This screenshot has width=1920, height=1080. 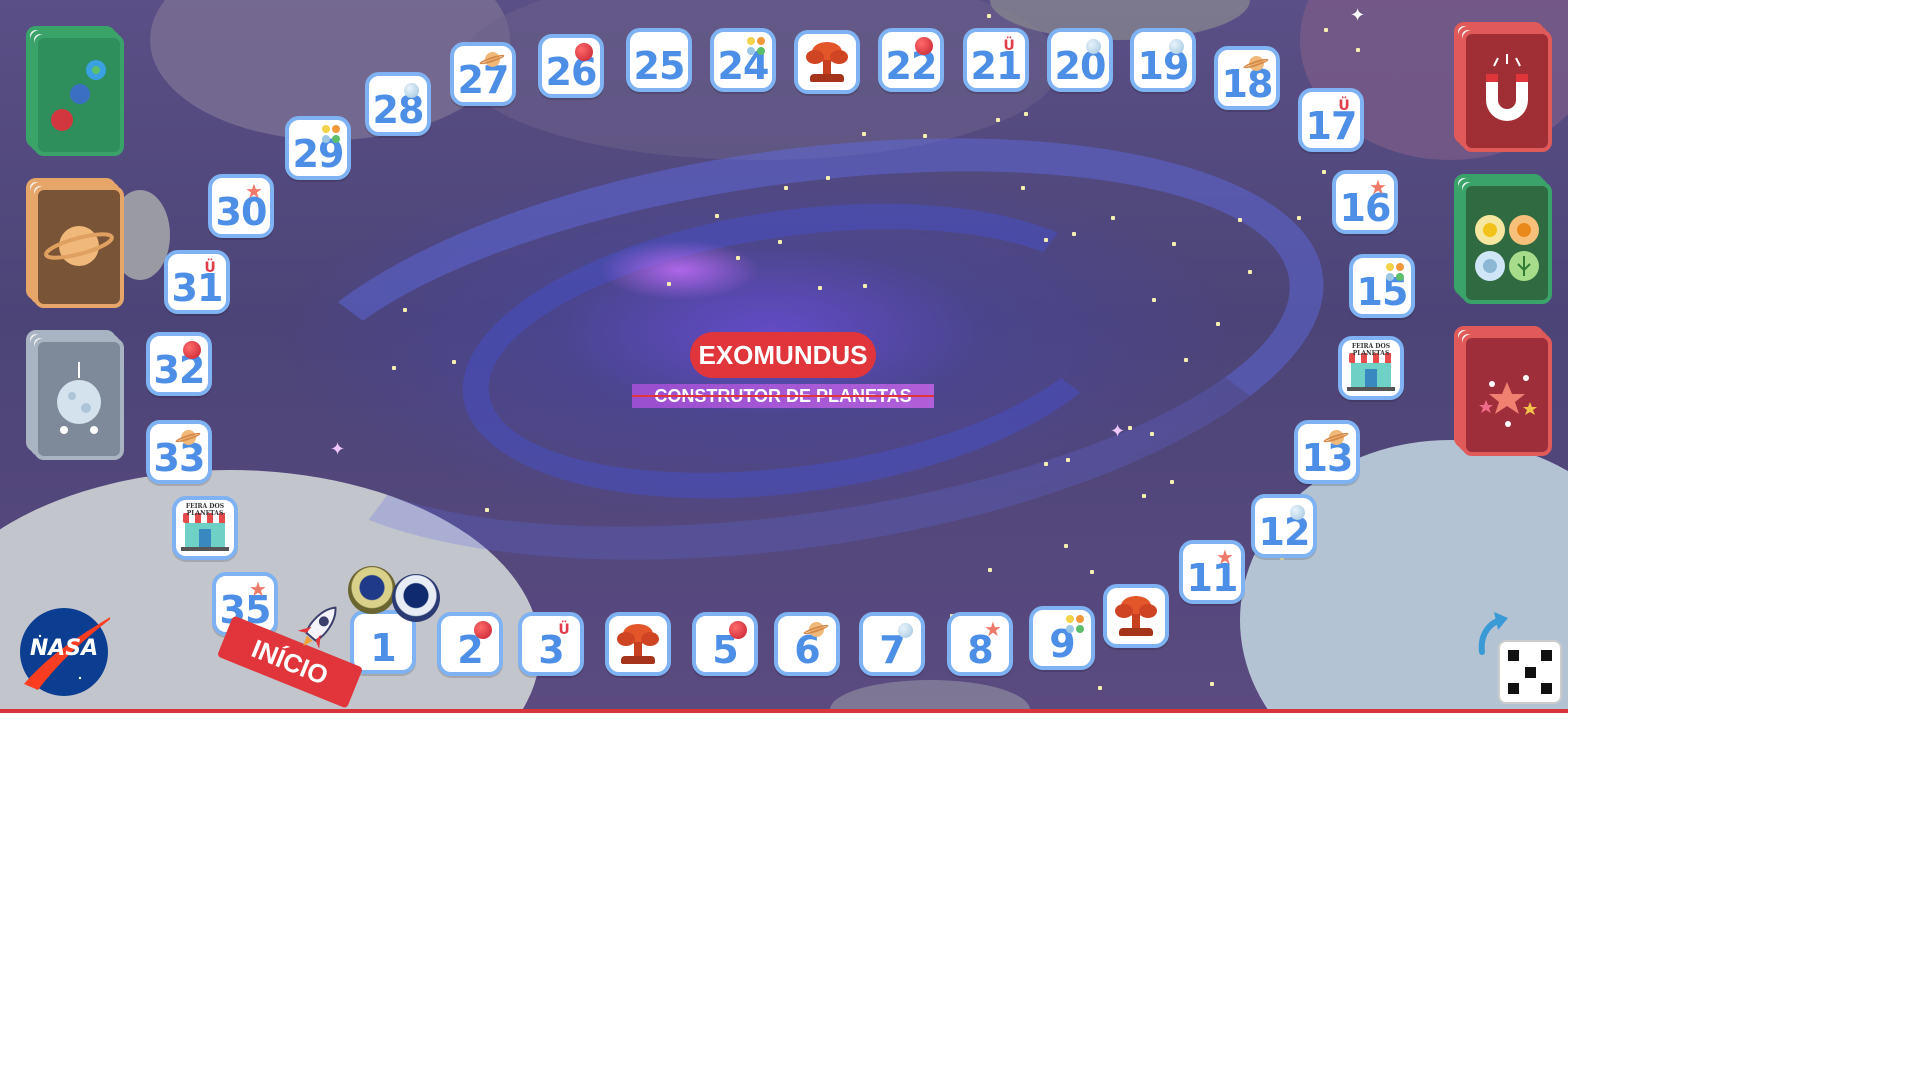 I want to click on board-tile: 32, so click(x=179, y=364).